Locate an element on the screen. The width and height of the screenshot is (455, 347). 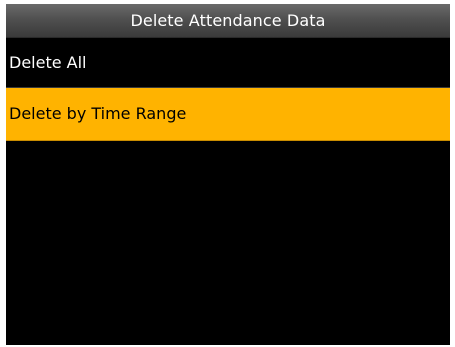
menu-item-label: Delete All is located at coordinates (48, 62).